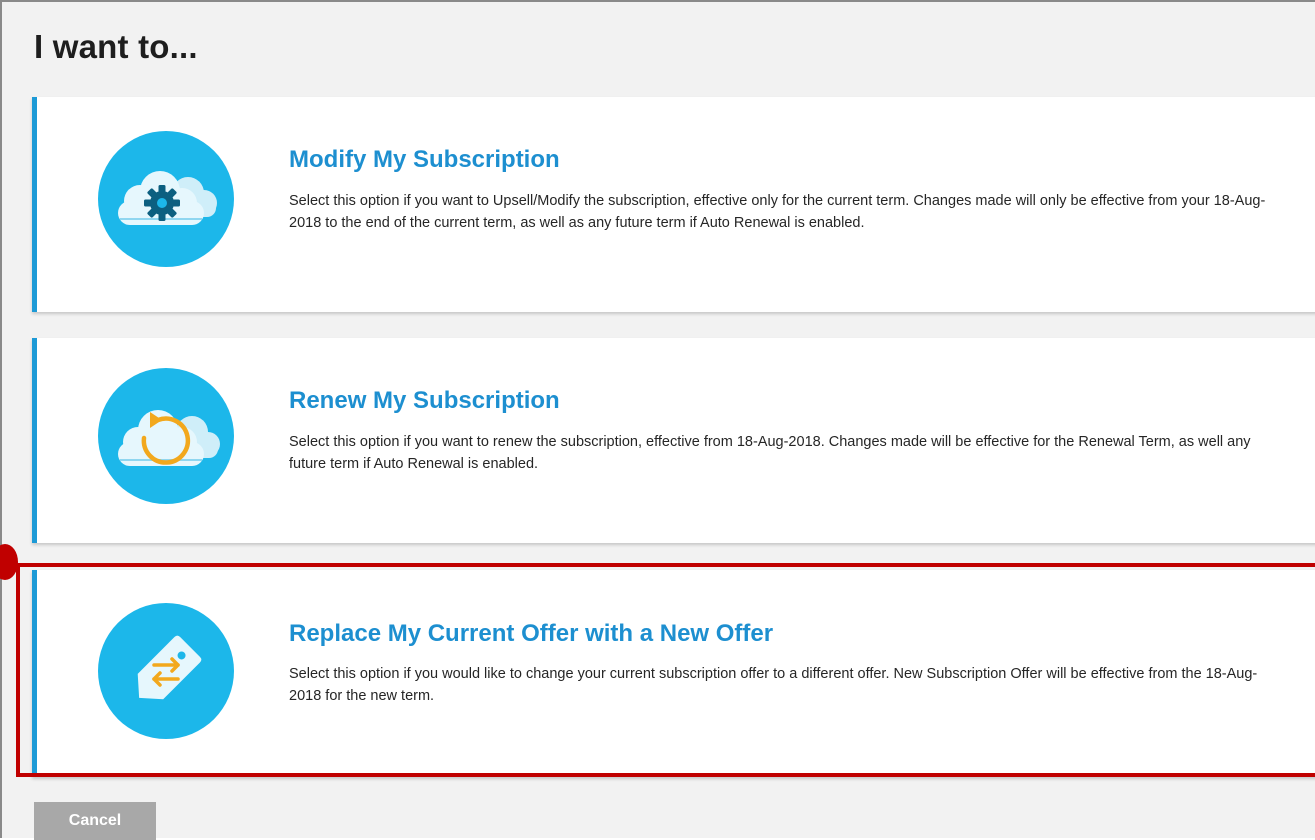 This screenshot has width=1315, height=840. Describe the element at coordinates (424, 401) in the screenshot. I see `option-title: Renew My Subscription` at that location.